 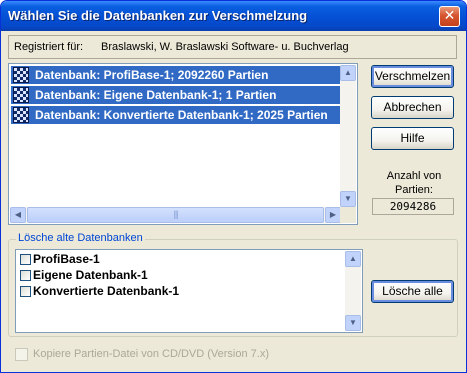 I want to click on registration-label: Registriert für:, so click(x=49, y=47).